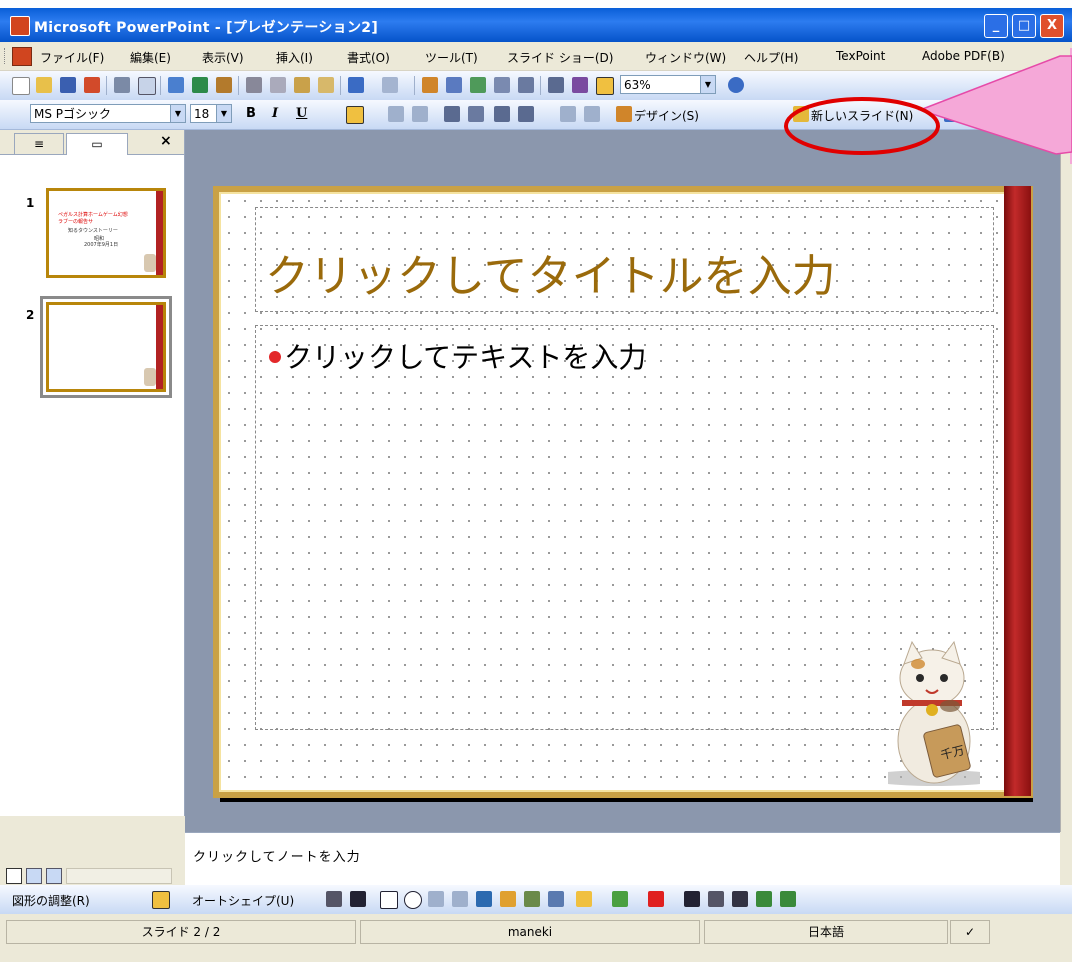 Image resolution: width=1072 pixels, height=962 pixels. I want to click on insert-chart-icon, so click(430, 85).